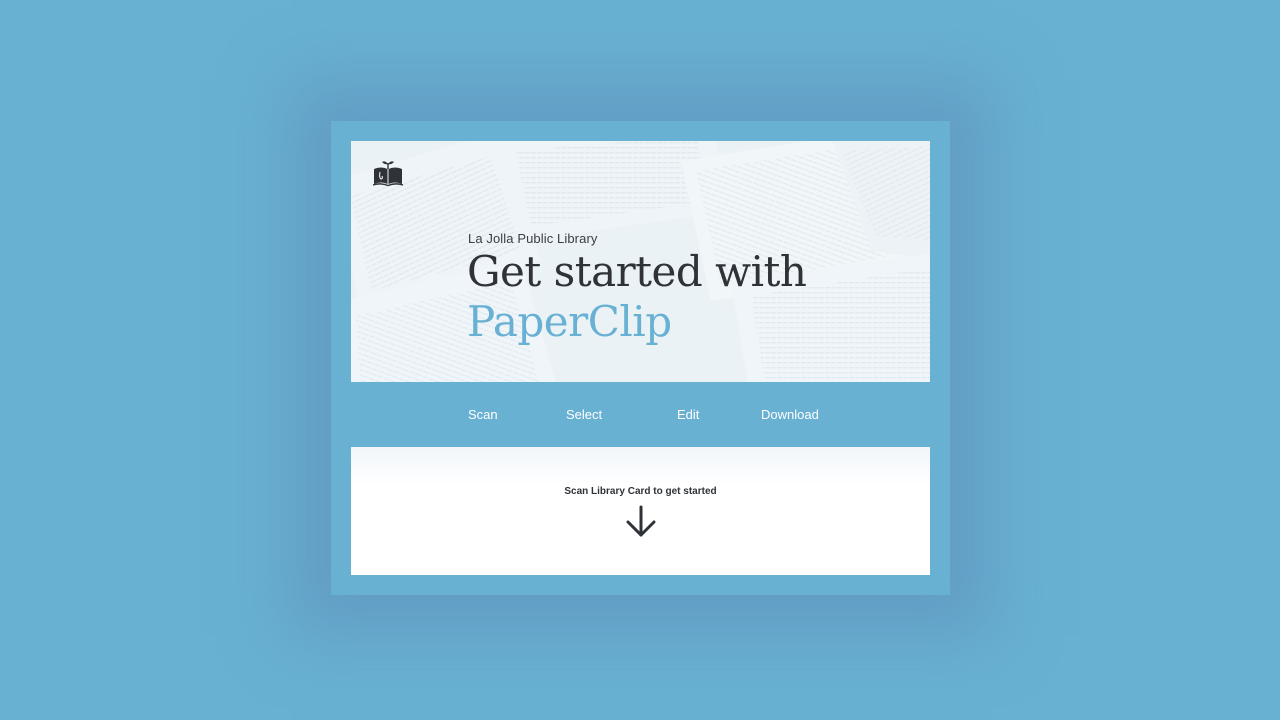 Image resolution: width=1280 pixels, height=720 pixels. What do you see at coordinates (533, 238) in the screenshot?
I see `library-name: La Jolla Public Library` at bounding box center [533, 238].